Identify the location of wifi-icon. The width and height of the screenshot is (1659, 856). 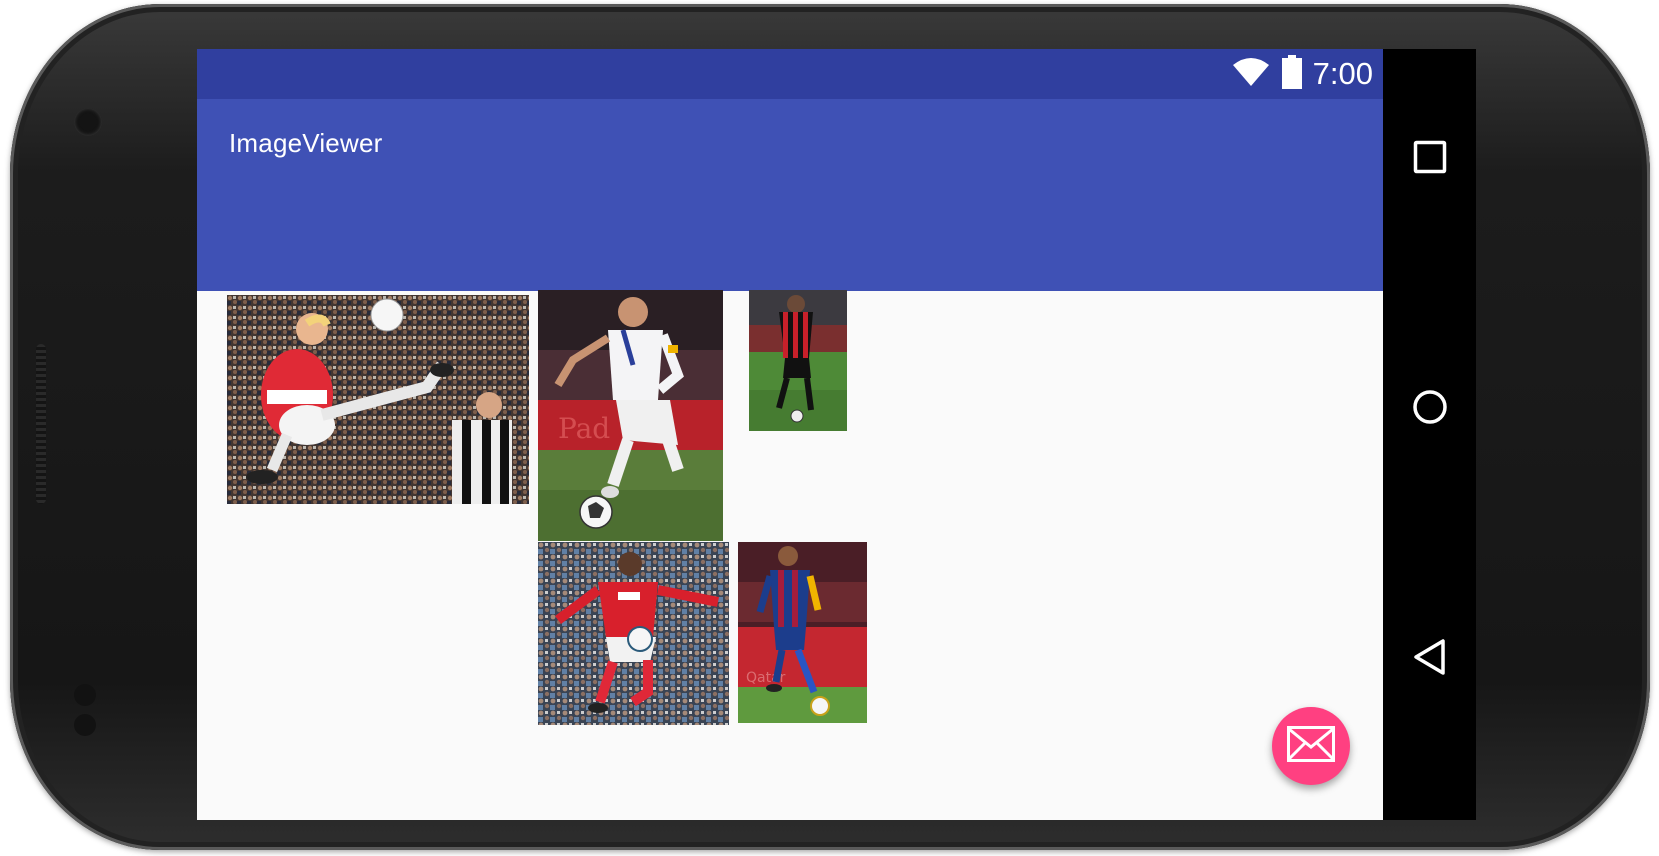
(1251, 74).